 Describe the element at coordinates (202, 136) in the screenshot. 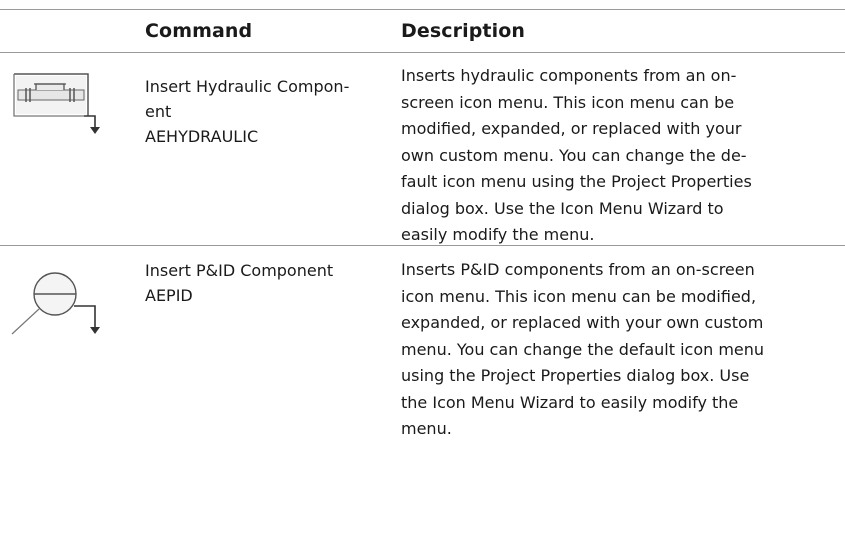

I see `hydraulic-command-line-3: AEHYDRAULIC` at that location.